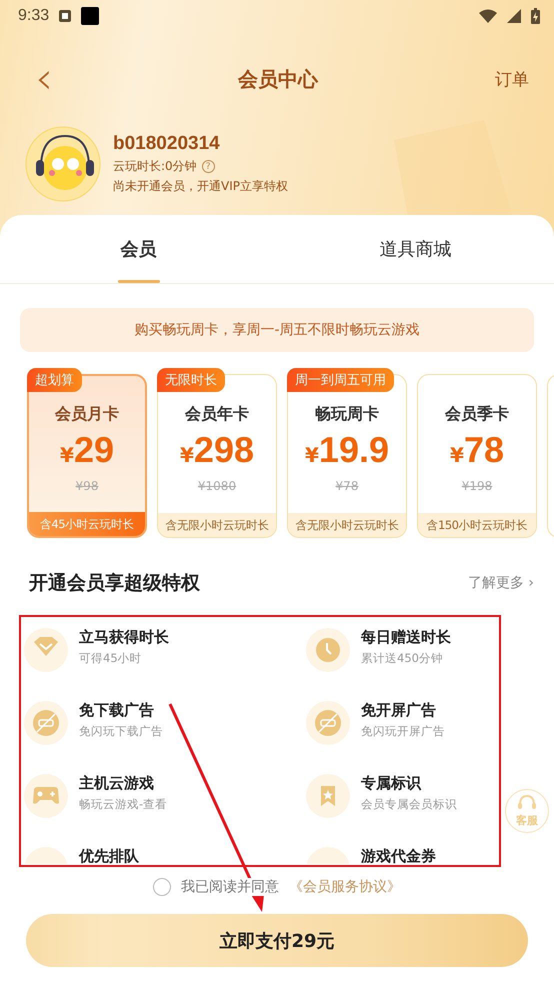  I want to click on benefit-title: 专属标识, so click(391, 783).